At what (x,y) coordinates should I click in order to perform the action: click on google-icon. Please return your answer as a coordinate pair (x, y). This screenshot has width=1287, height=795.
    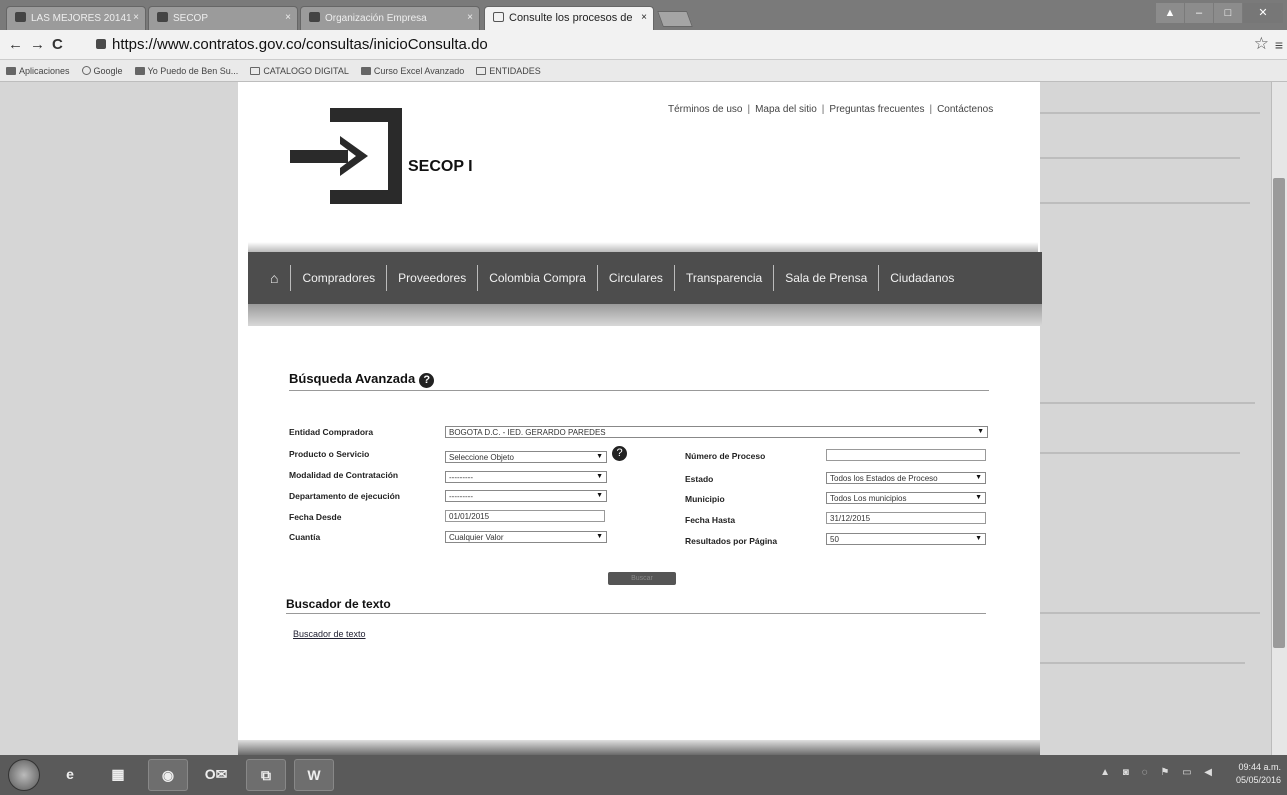
    Looking at the image, I should click on (86, 70).